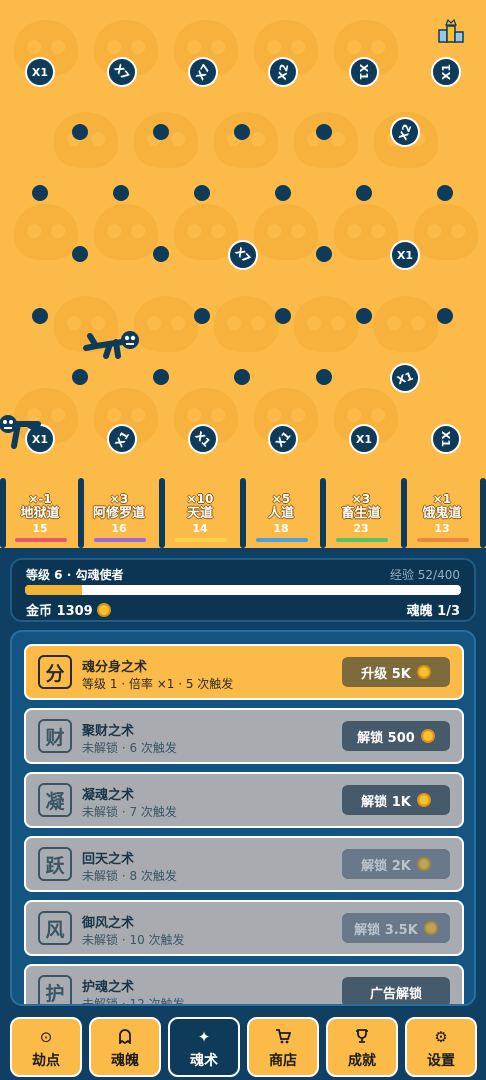  What do you see at coordinates (204, 1037) in the screenshot?
I see `sparkle-icon: ✦` at bounding box center [204, 1037].